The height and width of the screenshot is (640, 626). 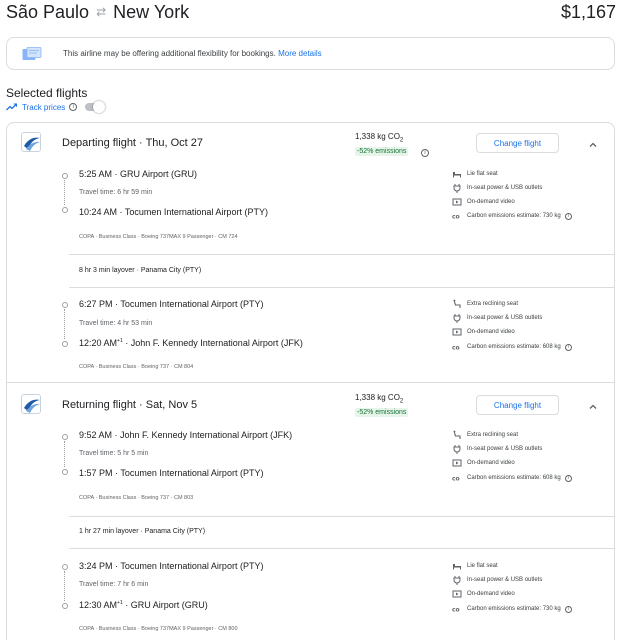 I want to click on total-price: $1,167, so click(x=588, y=11).